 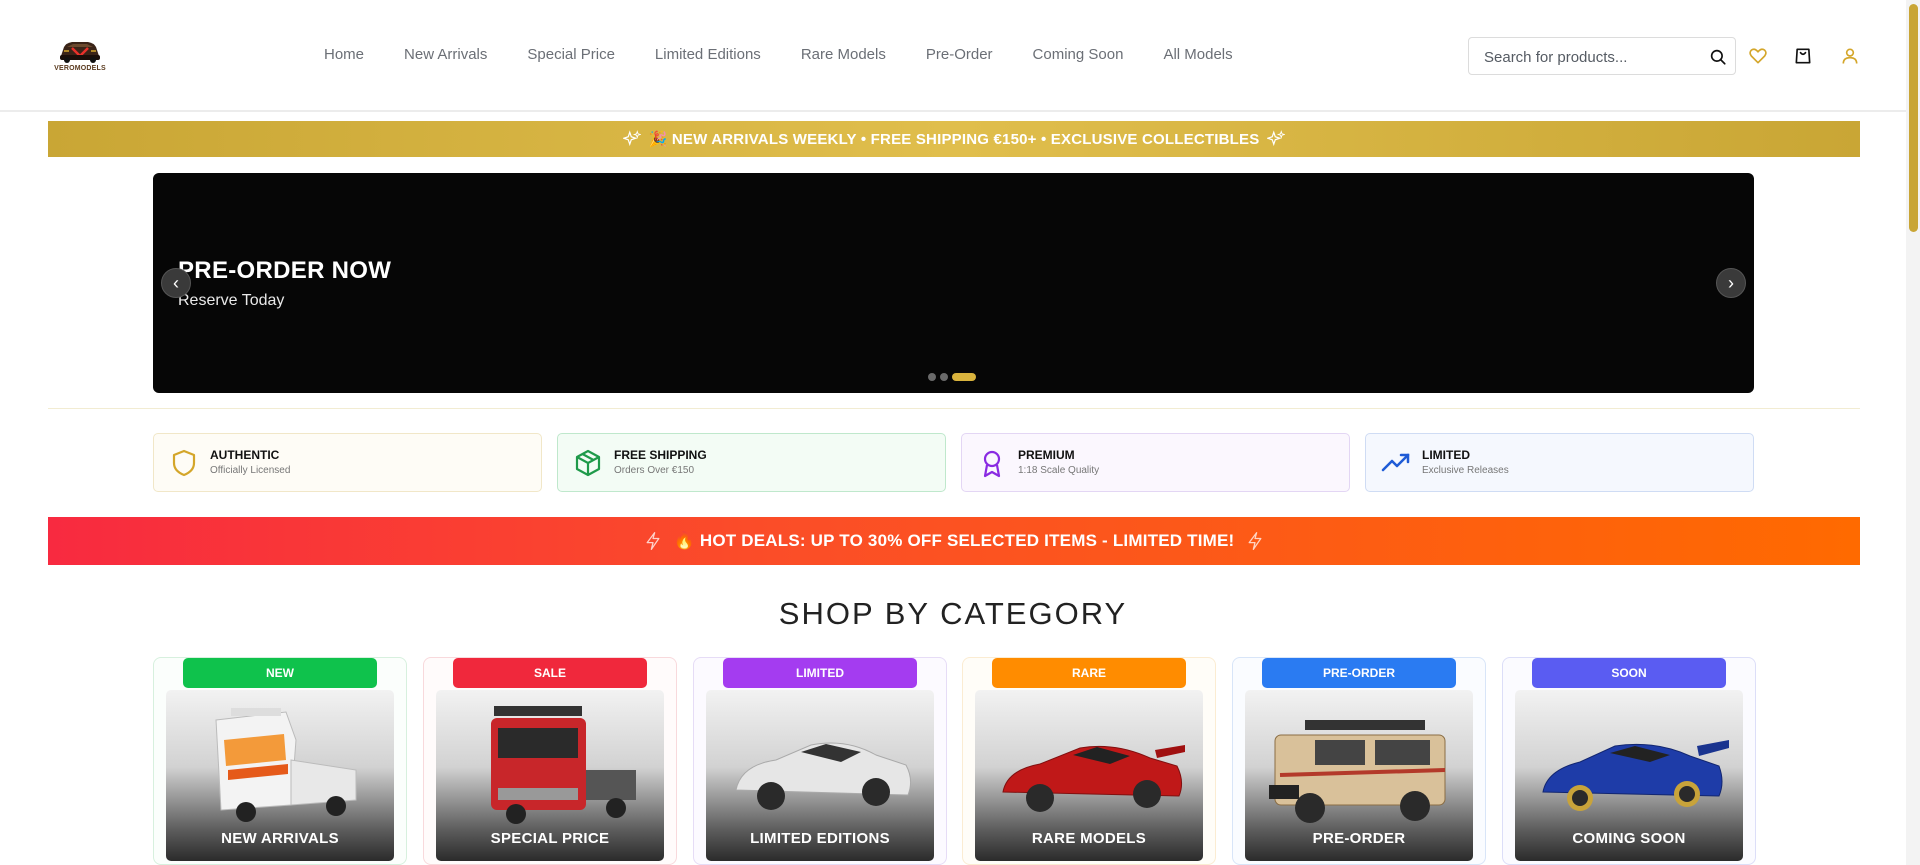 What do you see at coordinates (751, 462) in the screenshot?
I see `feature-free-shipping: FREE SHIPPING Orders Over €150` at bounding box center [751, 462].